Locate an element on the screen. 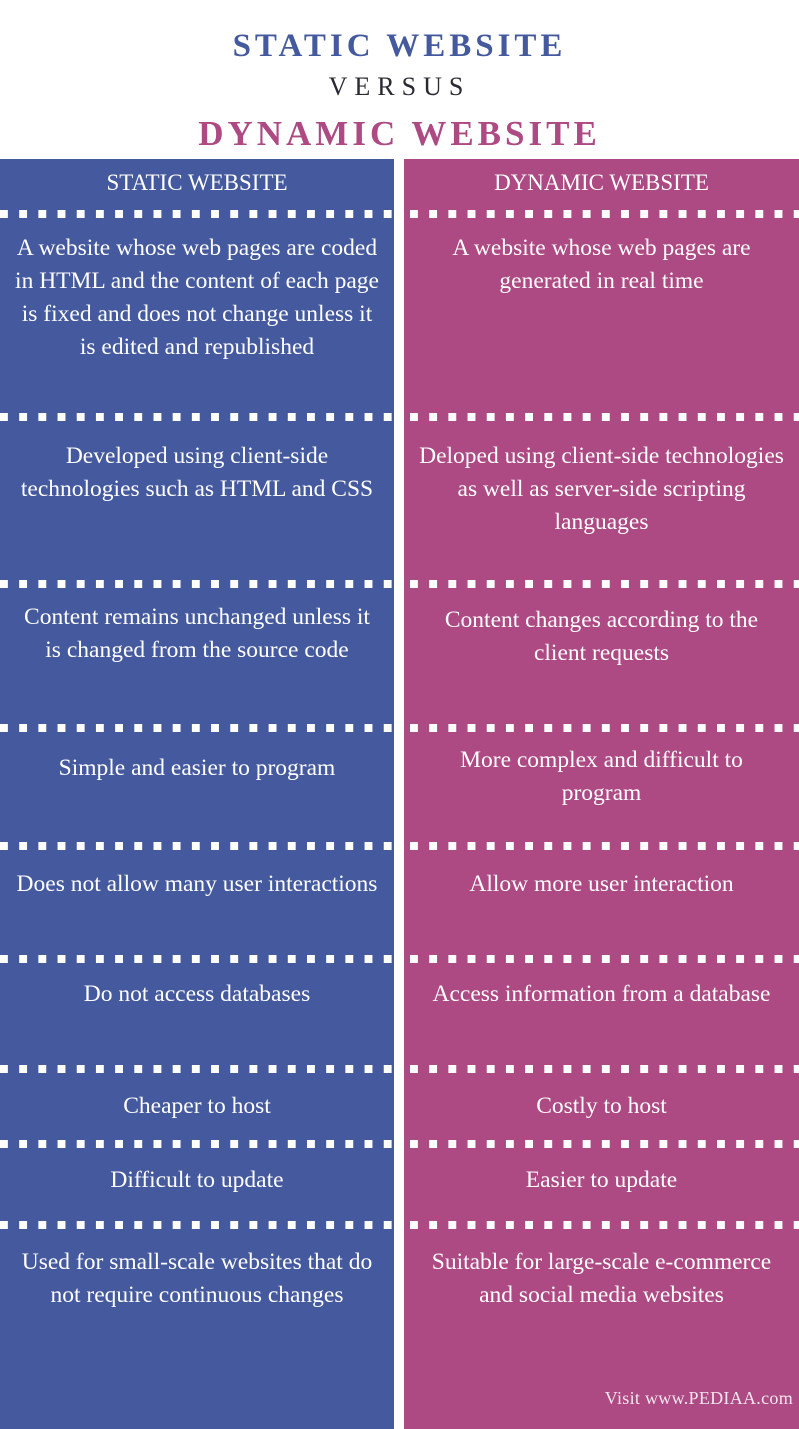 The width and height of the screenshot is (799, 1429). title-versus: VERSUS is located at coordinates (399, 86).